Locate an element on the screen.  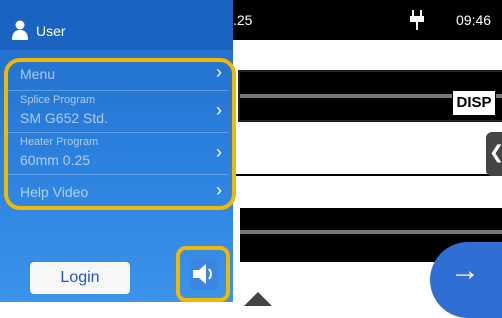
panel-header: User is located at coordinates (116, 25).